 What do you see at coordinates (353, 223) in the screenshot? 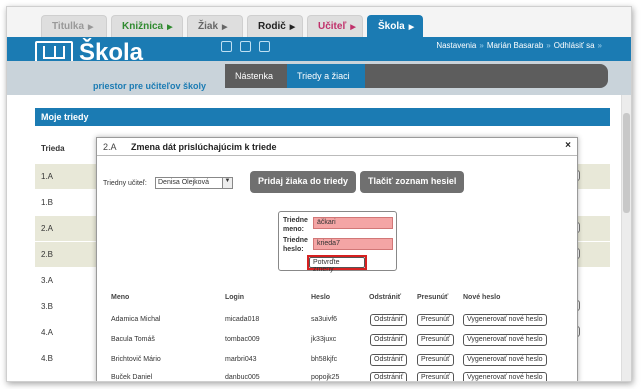
I see `class-name-input: äčkari` at bounding box center [353, 223].